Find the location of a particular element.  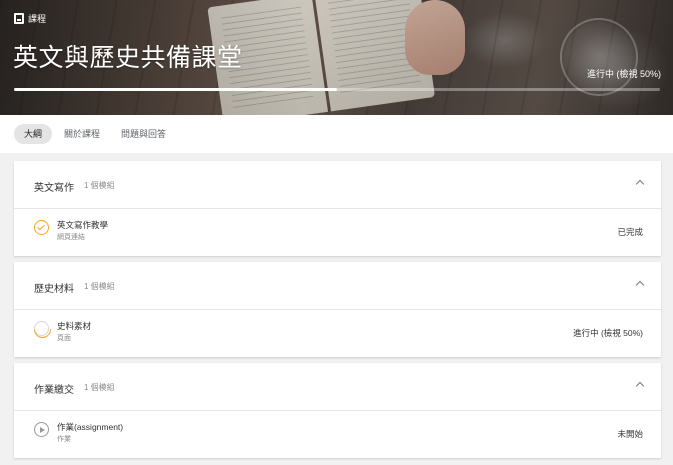

module-type: 作業 is located at coordinates (64, 439).